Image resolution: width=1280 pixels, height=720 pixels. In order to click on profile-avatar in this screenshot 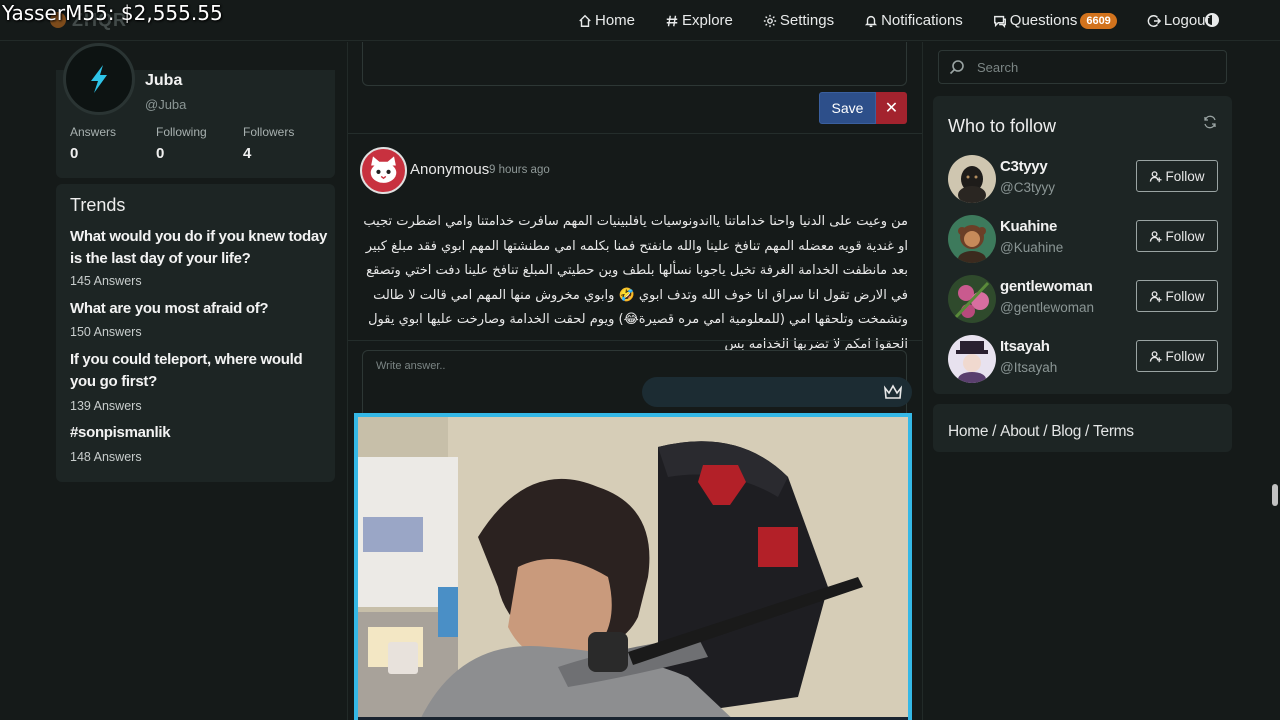, I will do `click(99, 79)`.